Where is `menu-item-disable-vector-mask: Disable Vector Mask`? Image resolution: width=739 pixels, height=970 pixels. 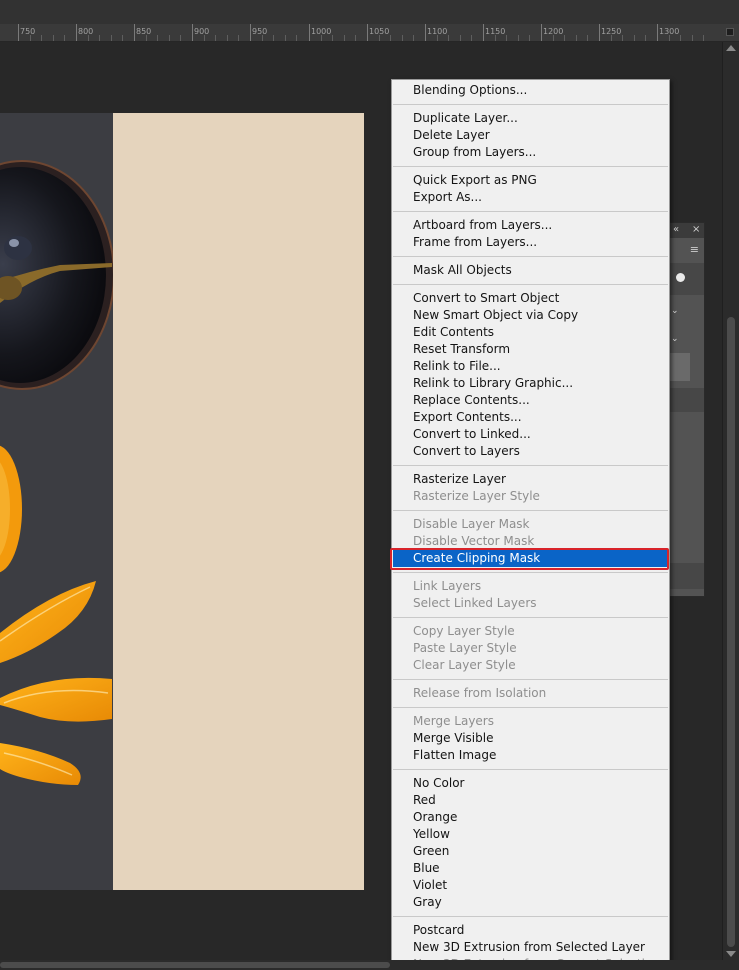
menu-item-disable-vector-mask: Disable Vector Mask is located at coordinates (474, 541).